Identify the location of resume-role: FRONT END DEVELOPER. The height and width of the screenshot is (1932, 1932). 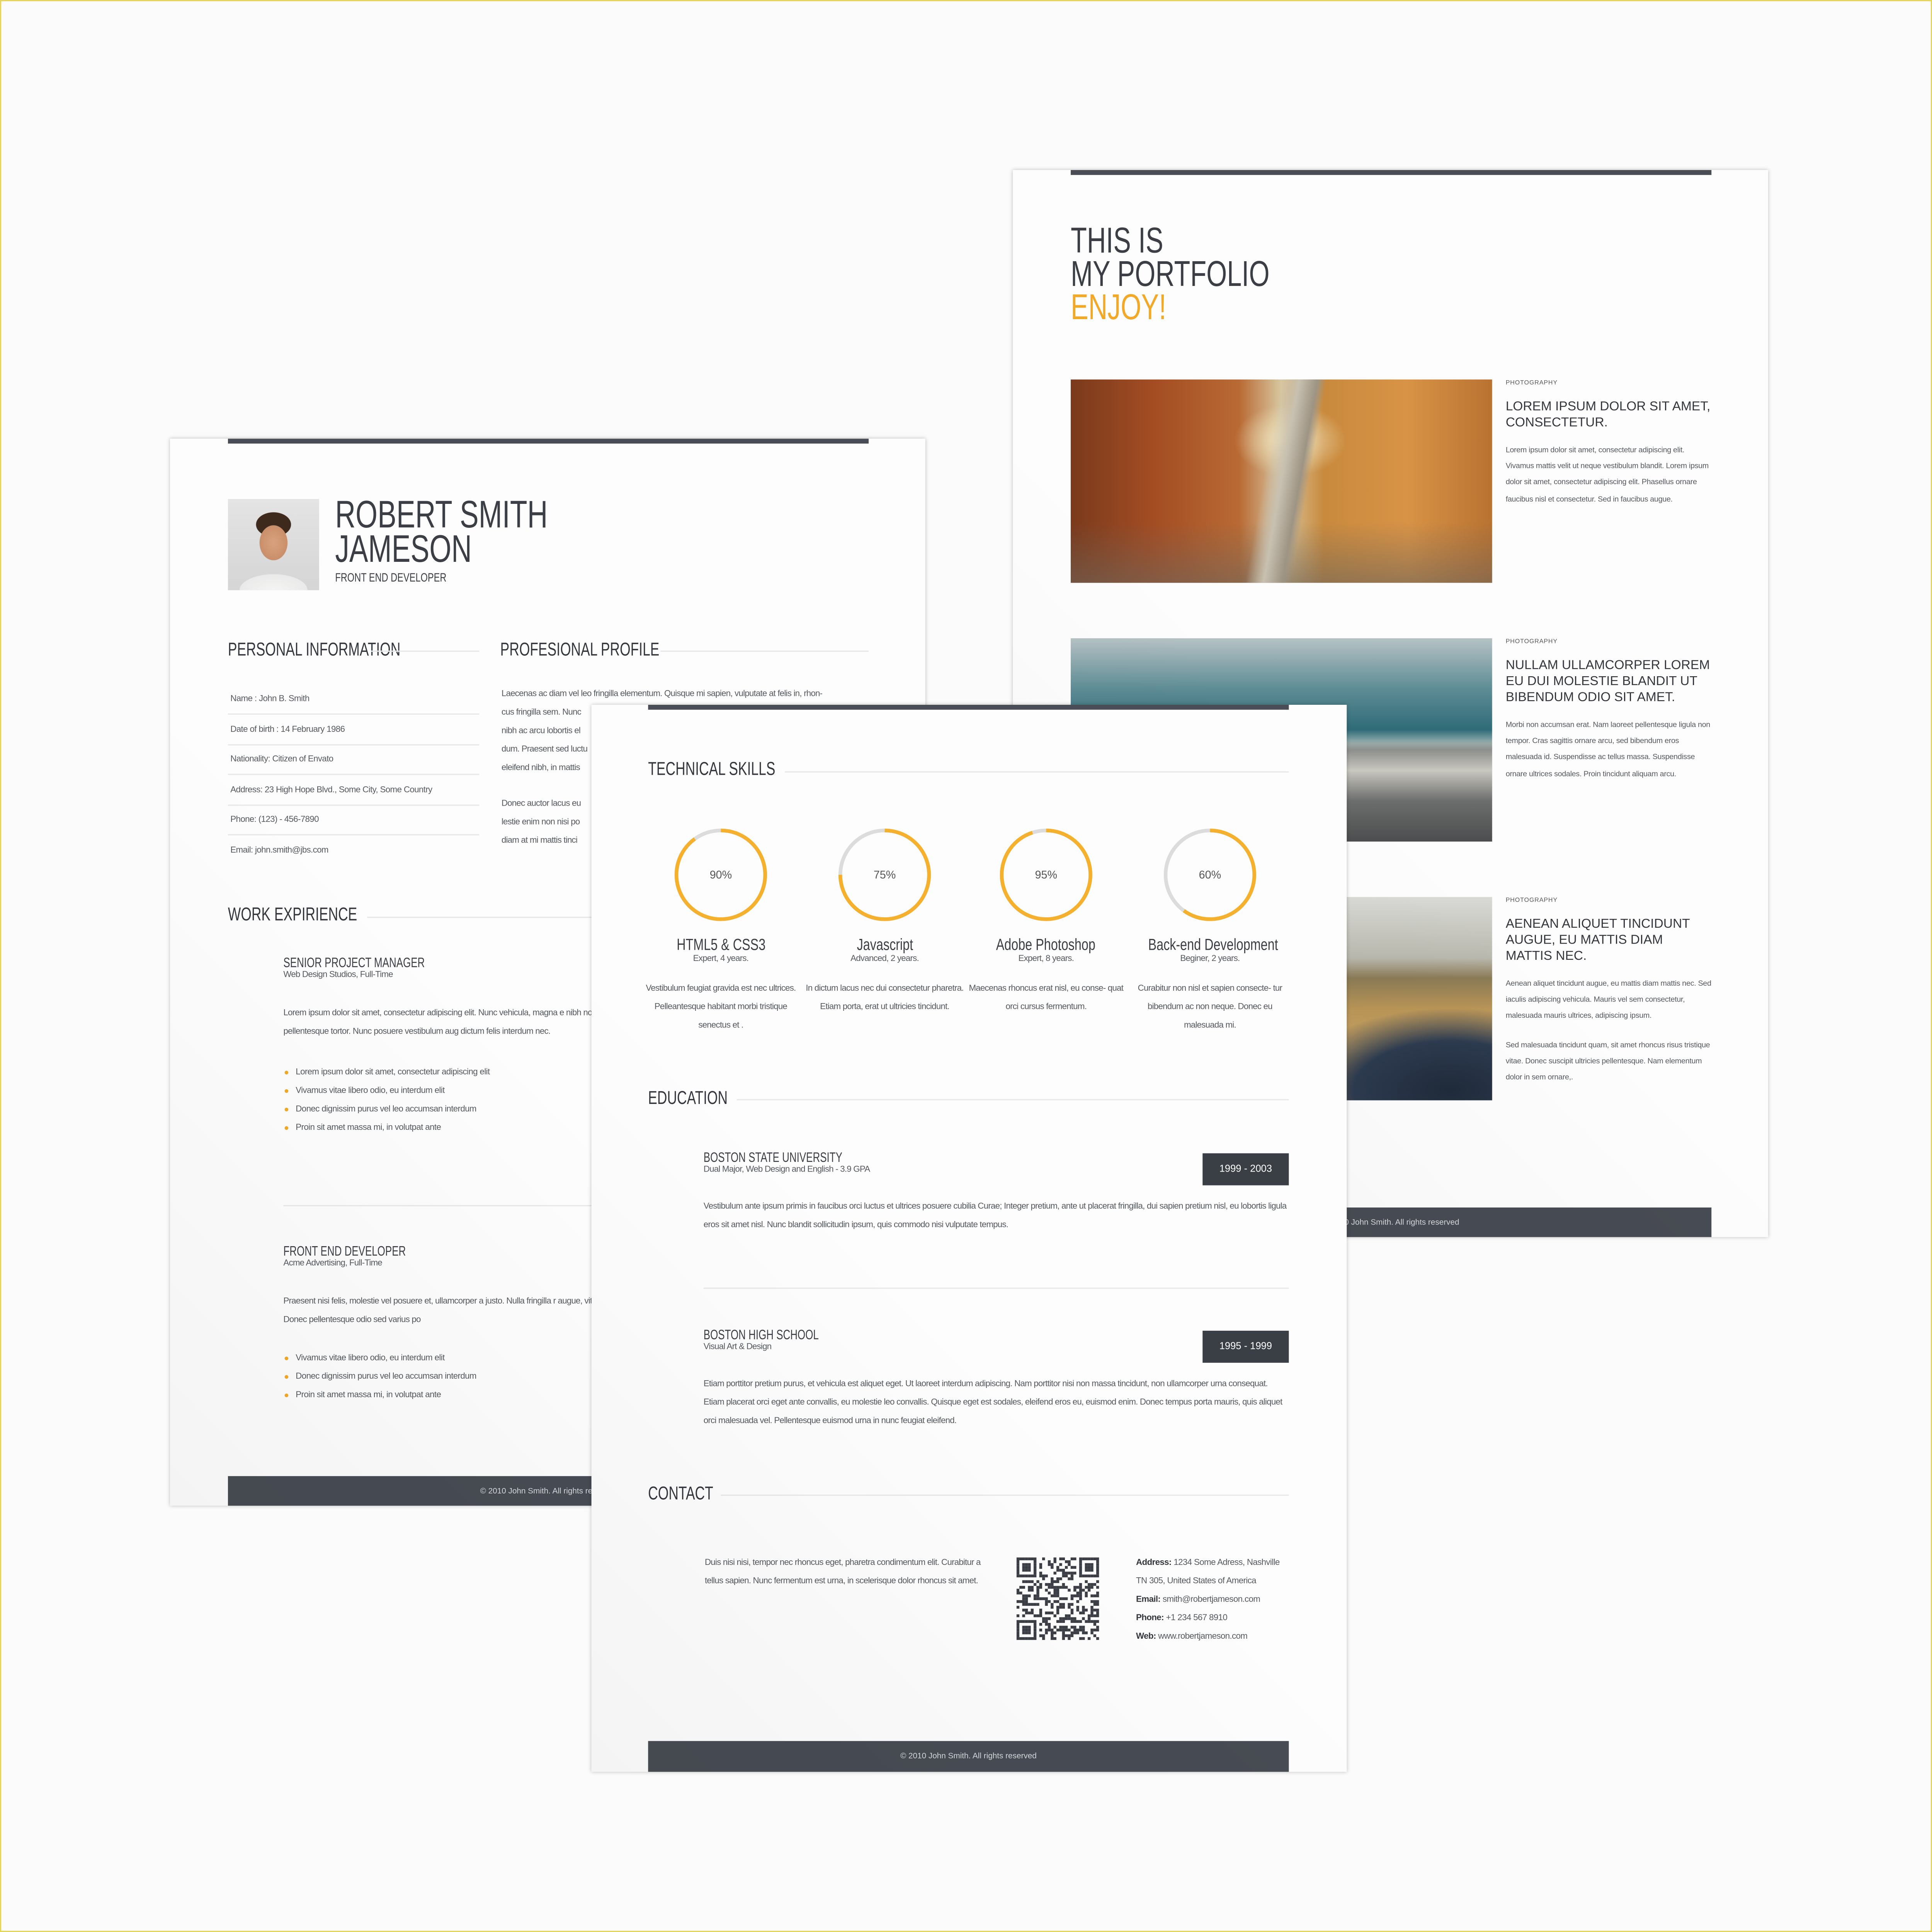
(391, 578).